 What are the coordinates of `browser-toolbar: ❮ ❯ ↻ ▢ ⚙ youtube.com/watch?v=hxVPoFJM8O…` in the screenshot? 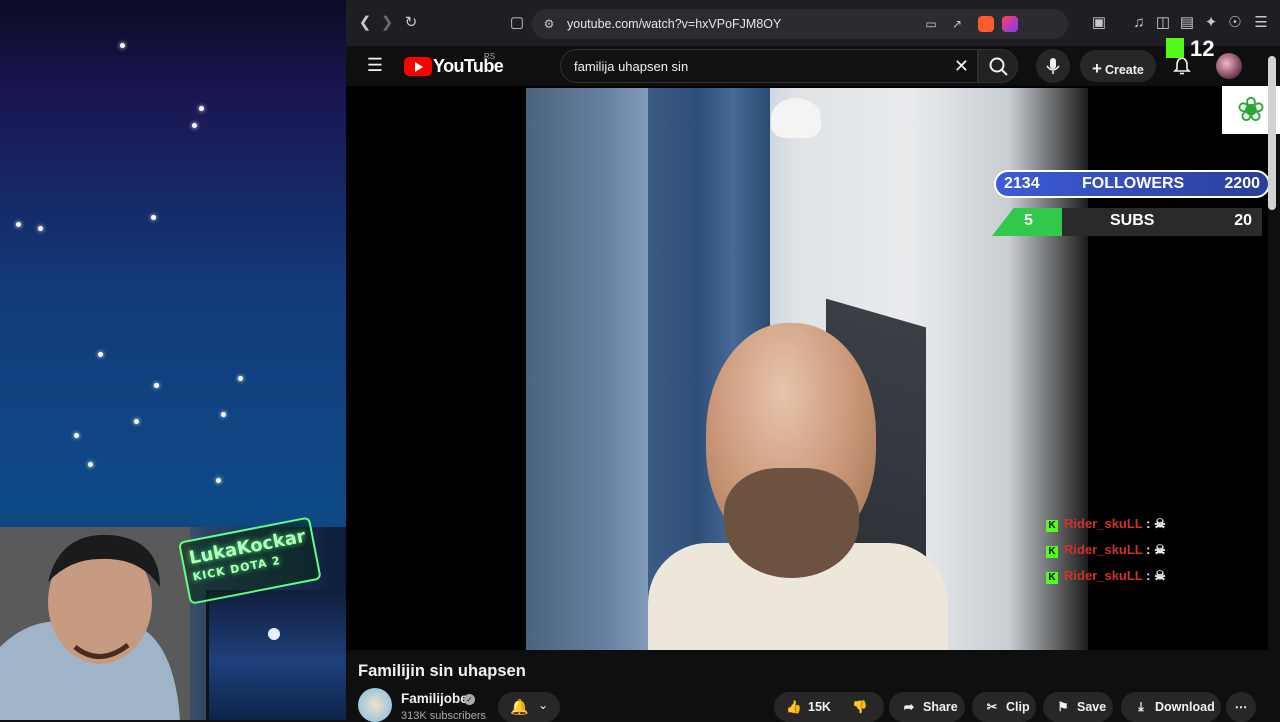 It's located at (813, 23).